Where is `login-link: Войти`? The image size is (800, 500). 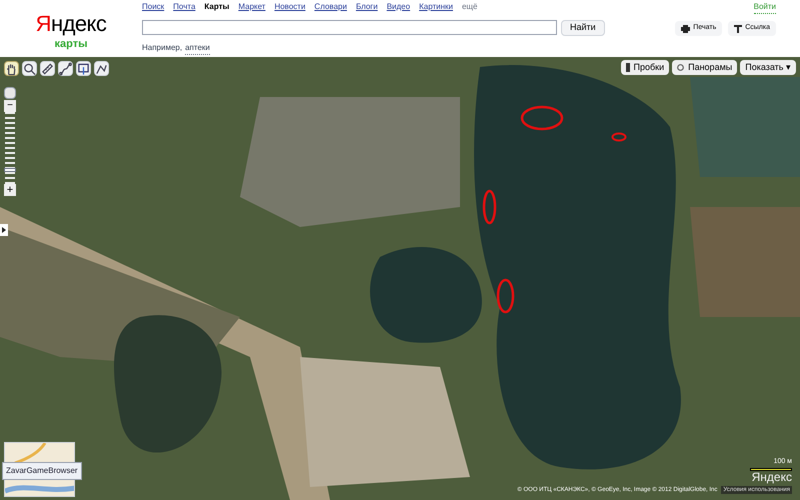 login-link: Войти is located at coordinates (765, 7).